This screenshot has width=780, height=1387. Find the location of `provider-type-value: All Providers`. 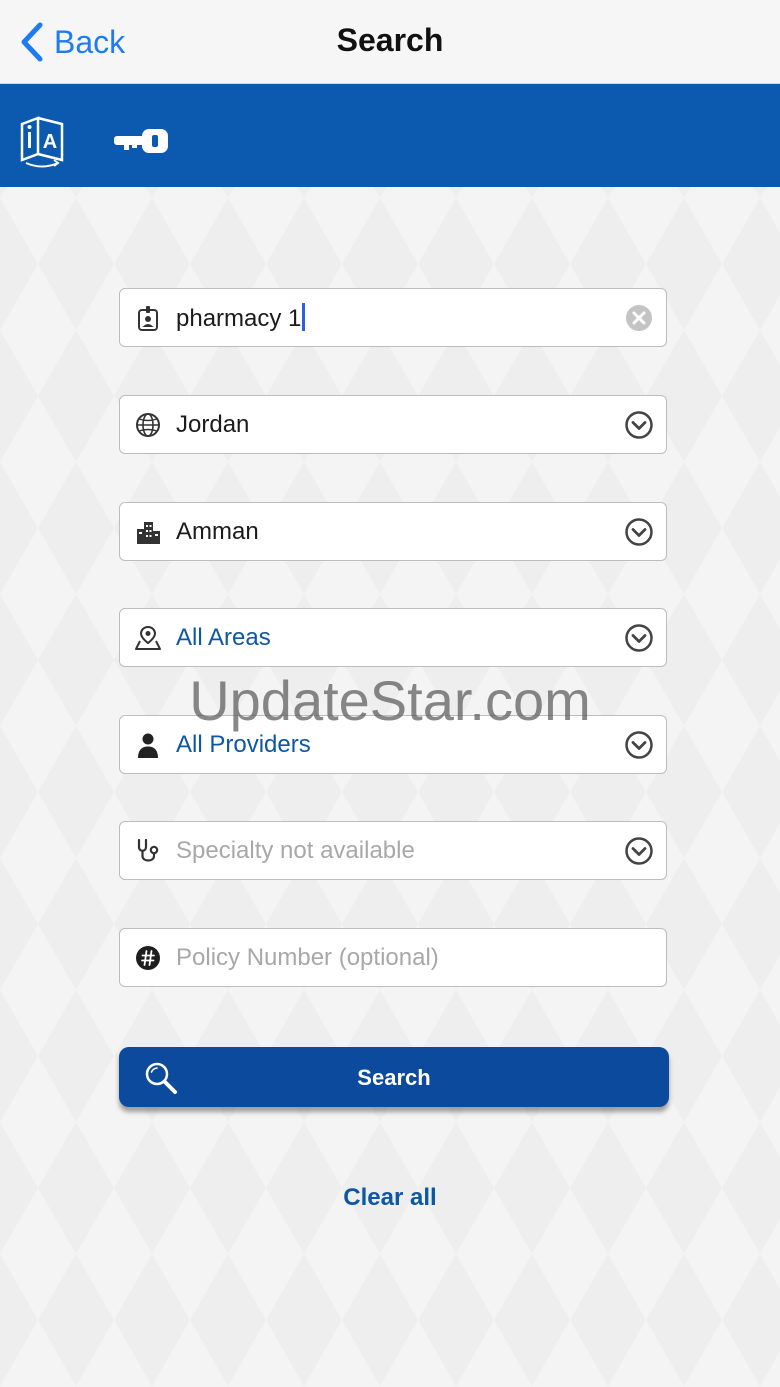

provider-type-value: All Providers is located at coordinates (243, 744).